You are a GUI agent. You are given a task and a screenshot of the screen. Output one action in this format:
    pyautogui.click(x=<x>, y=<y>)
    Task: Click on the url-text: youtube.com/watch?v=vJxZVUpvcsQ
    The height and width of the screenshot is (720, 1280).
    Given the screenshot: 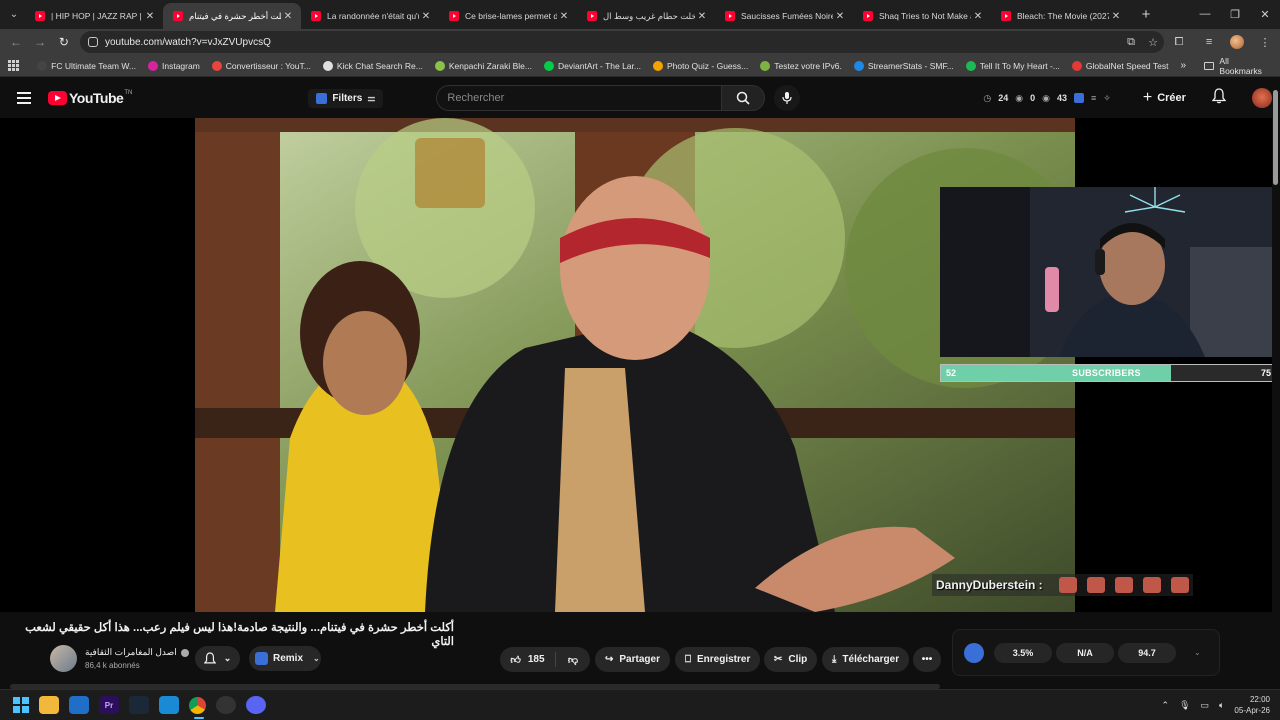 What is the action you would take?
    pyautogui.click(x=612, y=42)
    